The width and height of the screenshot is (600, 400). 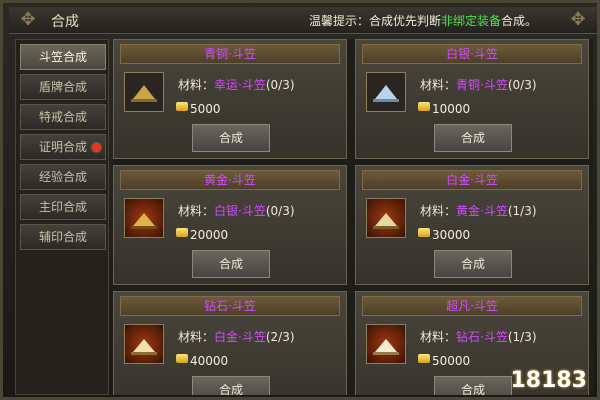 I want to click on sidebar-item-special-ring: 特戒合成, so click(x=63, y=117).